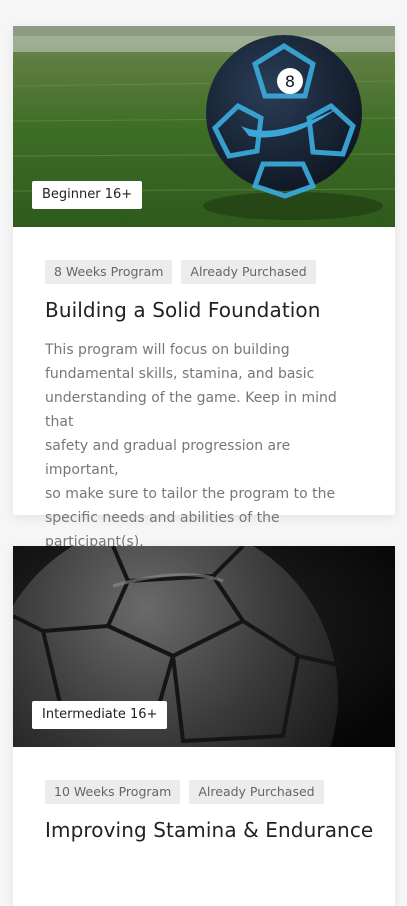  Describe the element at coordinates (209, 830) in the screenshot. I see `program-title: Improving Stamina & Endurance` at that location.